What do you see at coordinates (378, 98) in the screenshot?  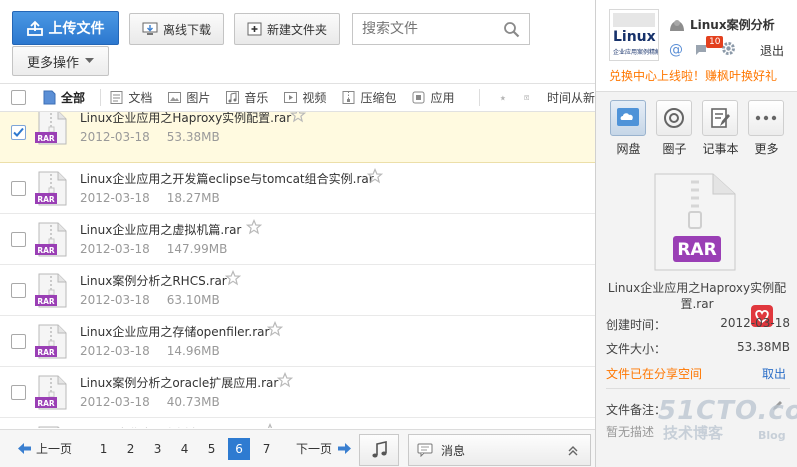 I see `filter-archives-label: 压缩包` at bounding box center [378, 98].